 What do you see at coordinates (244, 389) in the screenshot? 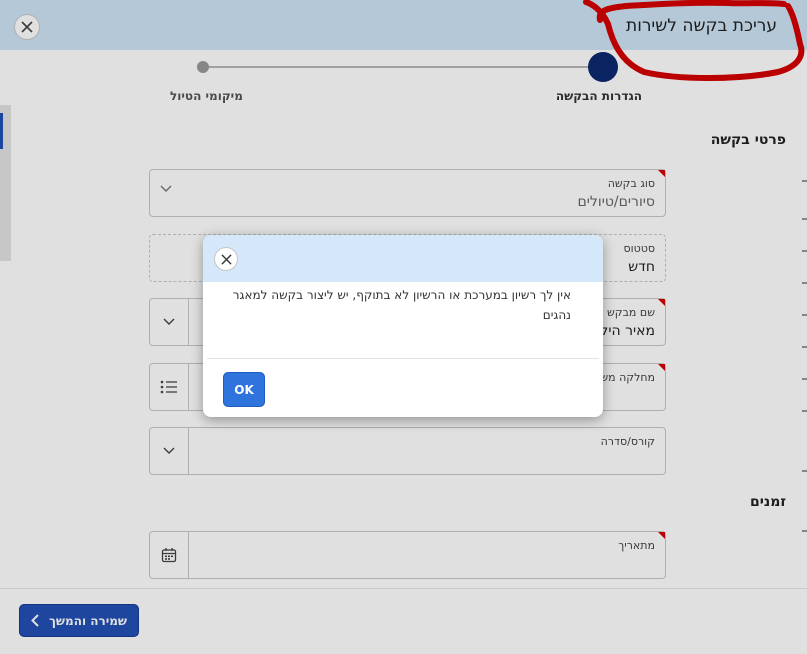
I see `ok-button: OK` at bounding box center [244, 389].